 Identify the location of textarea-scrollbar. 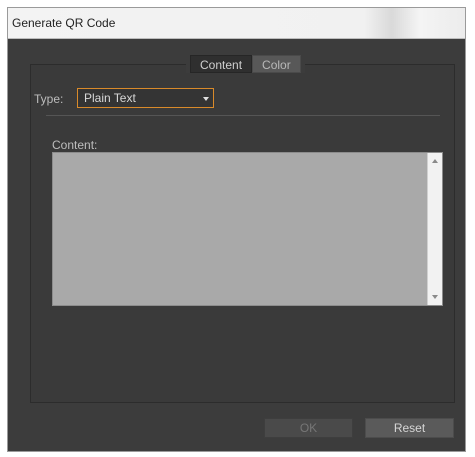
(434, 229).